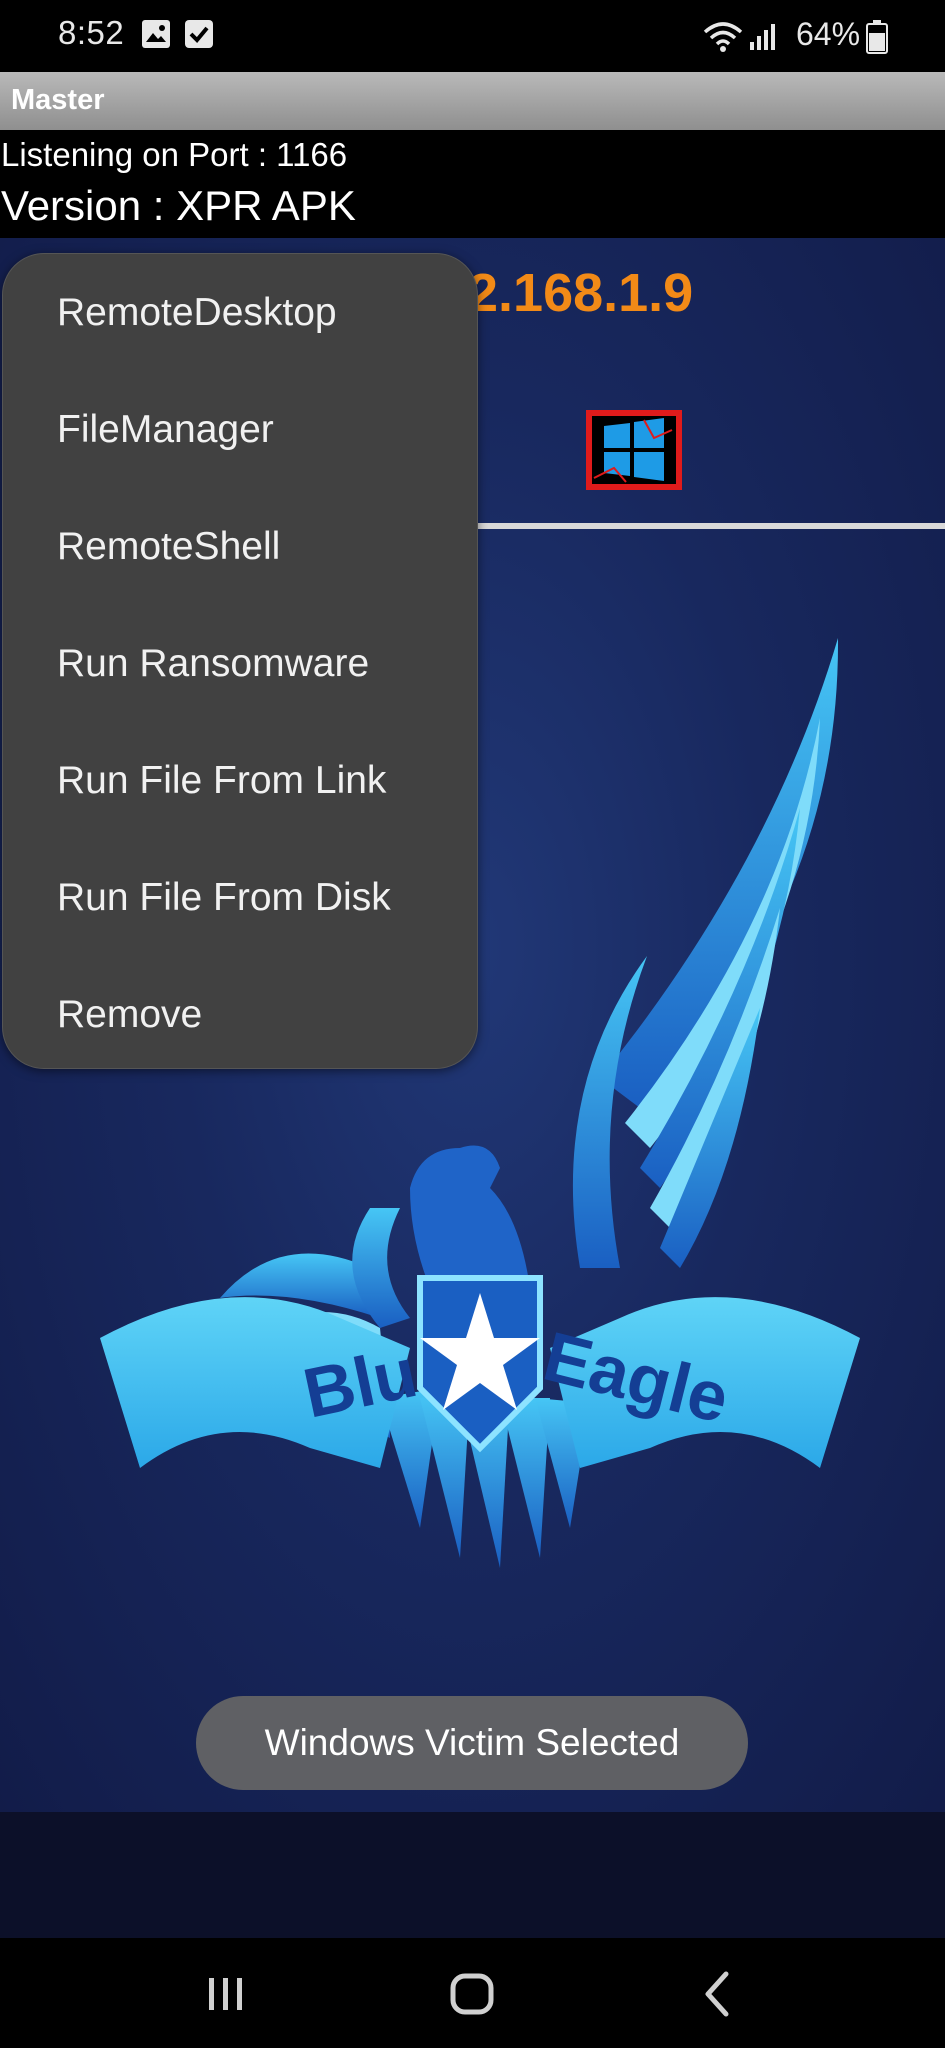 The height and width of the screenshot is (2048, 945). I want to click on menu-item-file-manager: FileManager, so click(240, 429).